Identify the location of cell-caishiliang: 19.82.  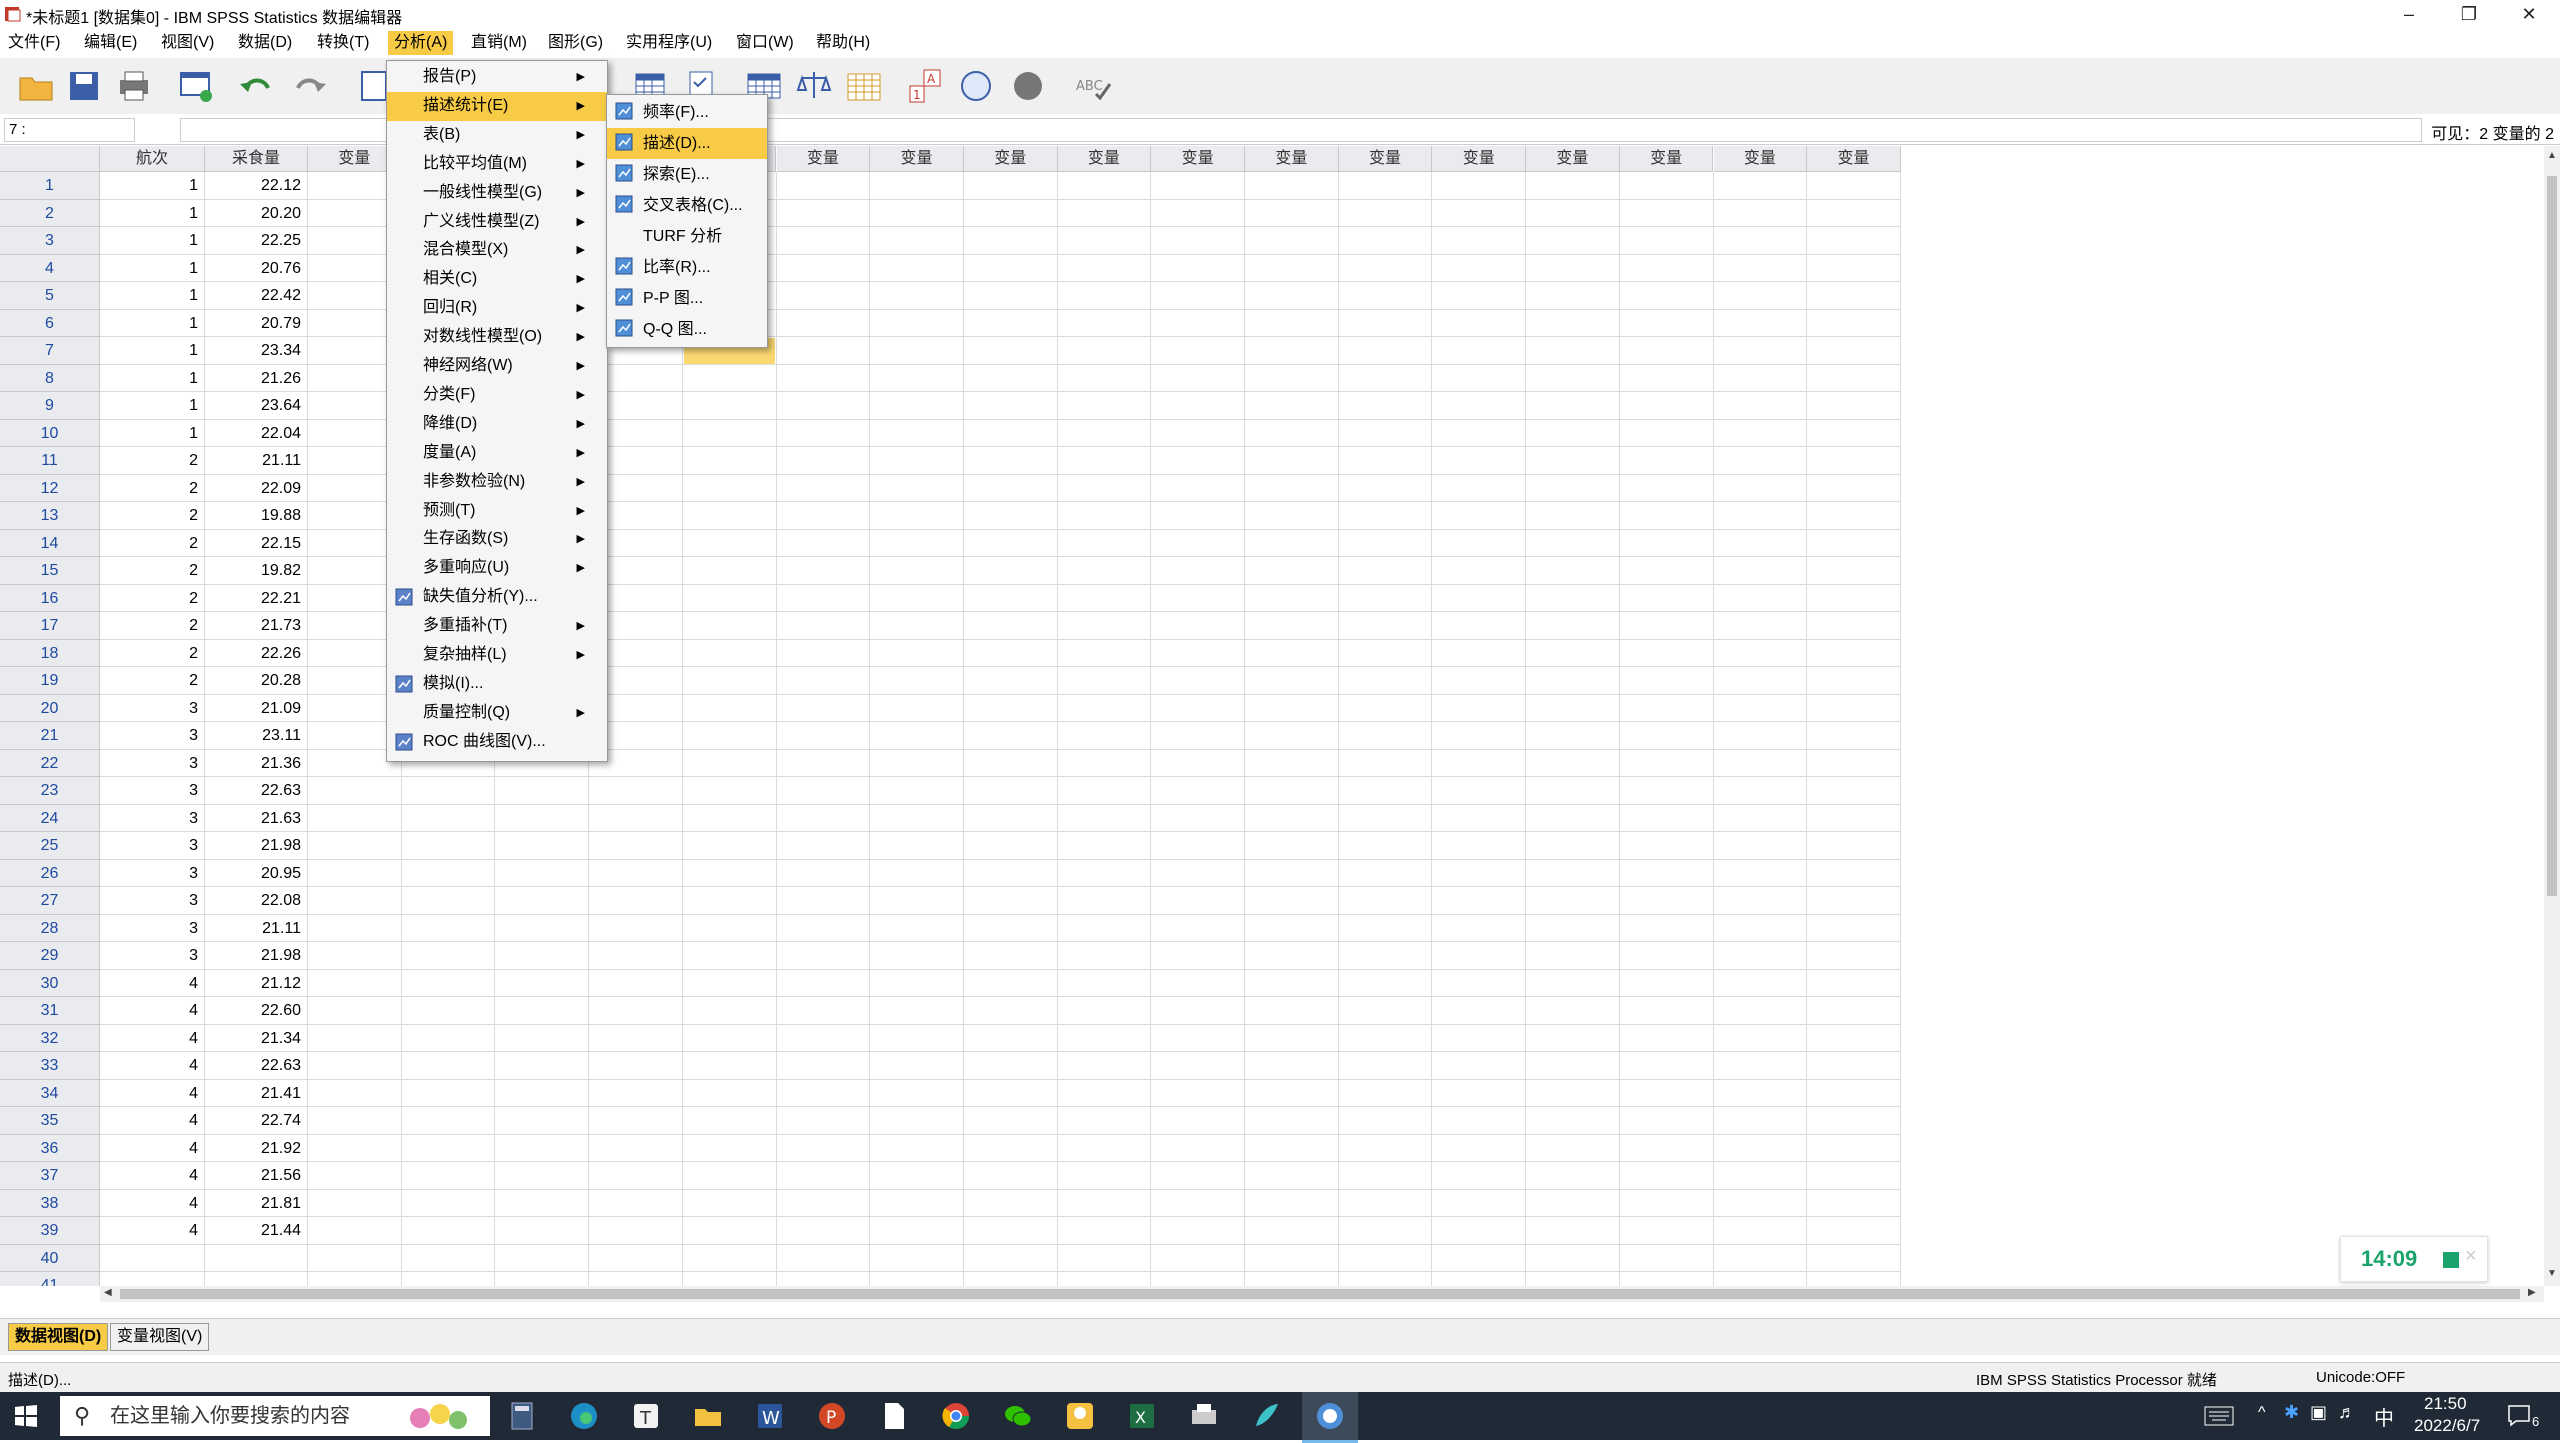
(256, 571).